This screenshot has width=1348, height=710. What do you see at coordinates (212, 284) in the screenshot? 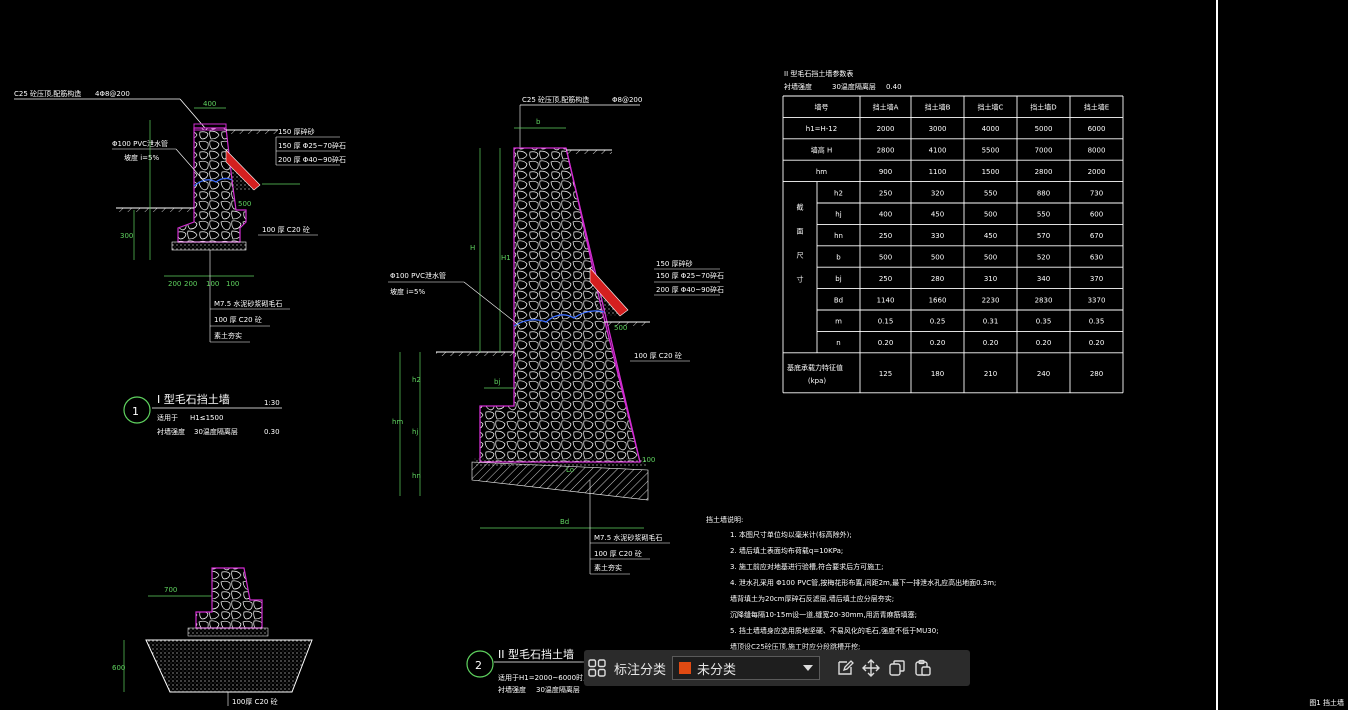
I see `wall1-dim-c: 100` at bounding box center [212, 284].